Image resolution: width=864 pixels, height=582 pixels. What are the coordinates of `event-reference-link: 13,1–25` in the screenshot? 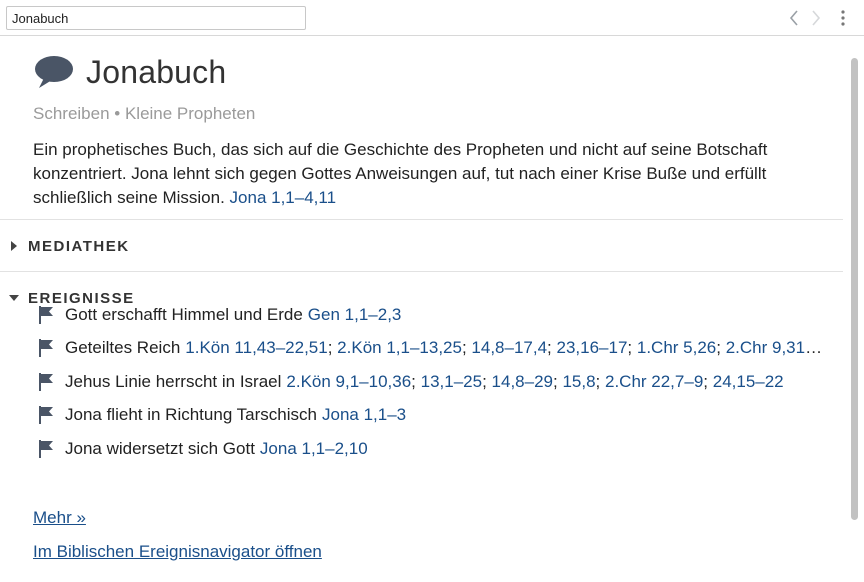 It's located at (451, 381).